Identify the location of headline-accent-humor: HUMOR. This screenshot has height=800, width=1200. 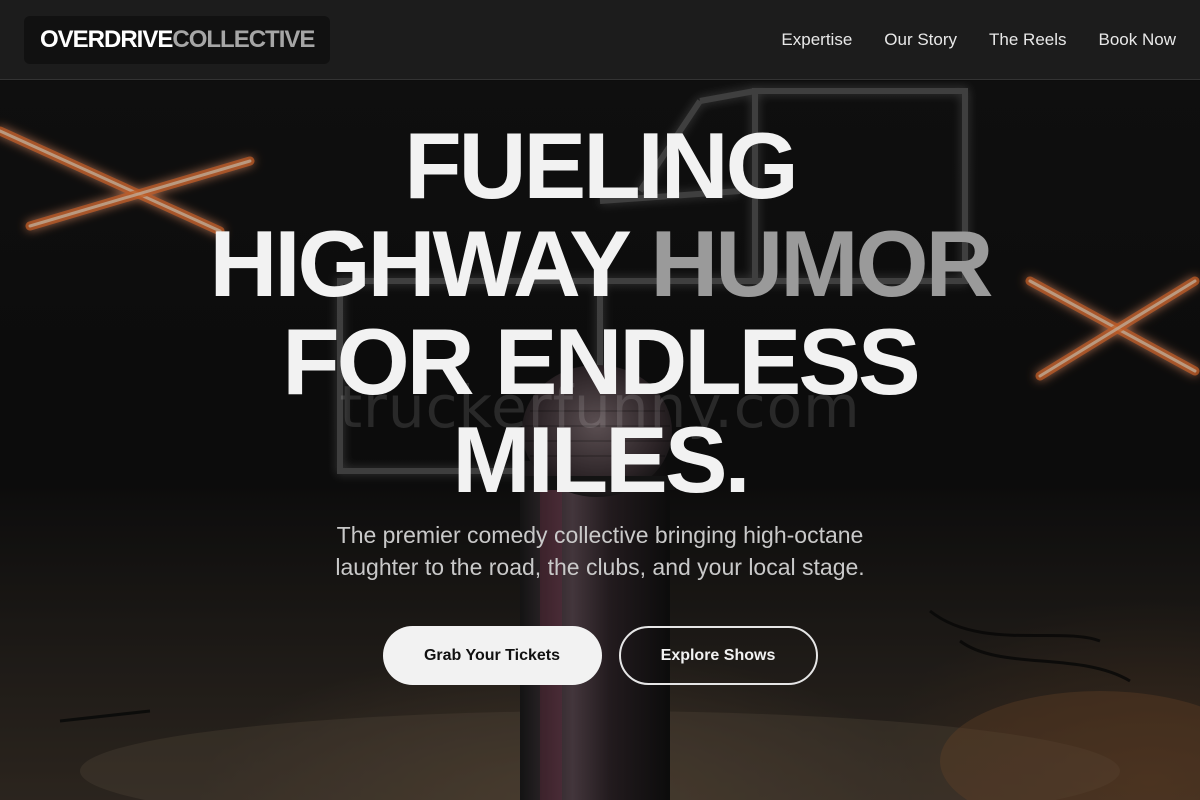
(821, 263).